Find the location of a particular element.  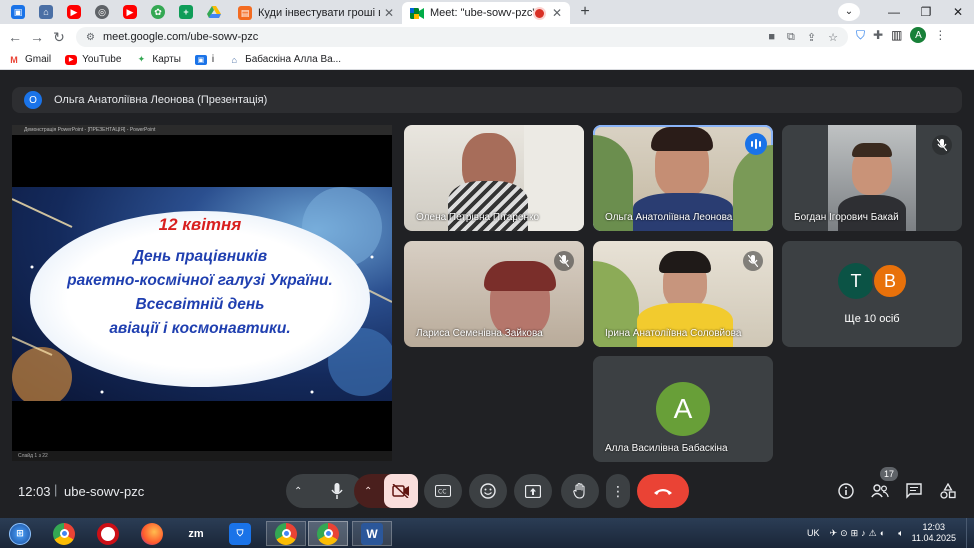

mic-off-icon is located at coordinates (753, 261).